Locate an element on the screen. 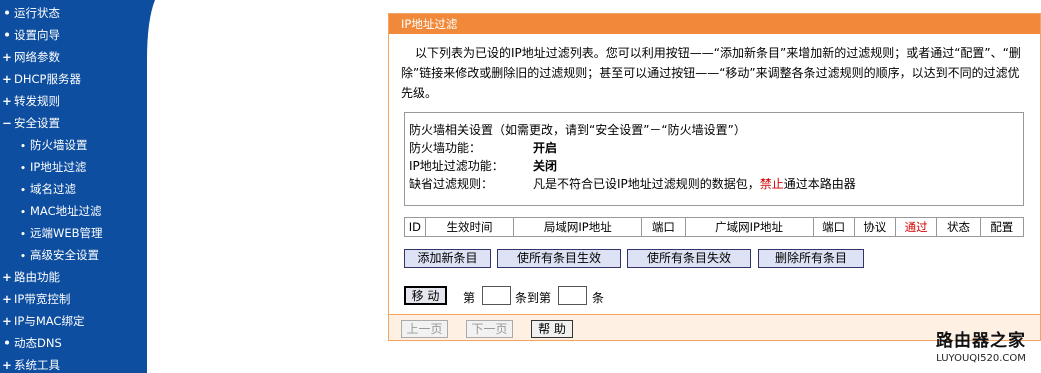  sidebar-item-1: • 设置向导 is located at coordinates (30, 35).